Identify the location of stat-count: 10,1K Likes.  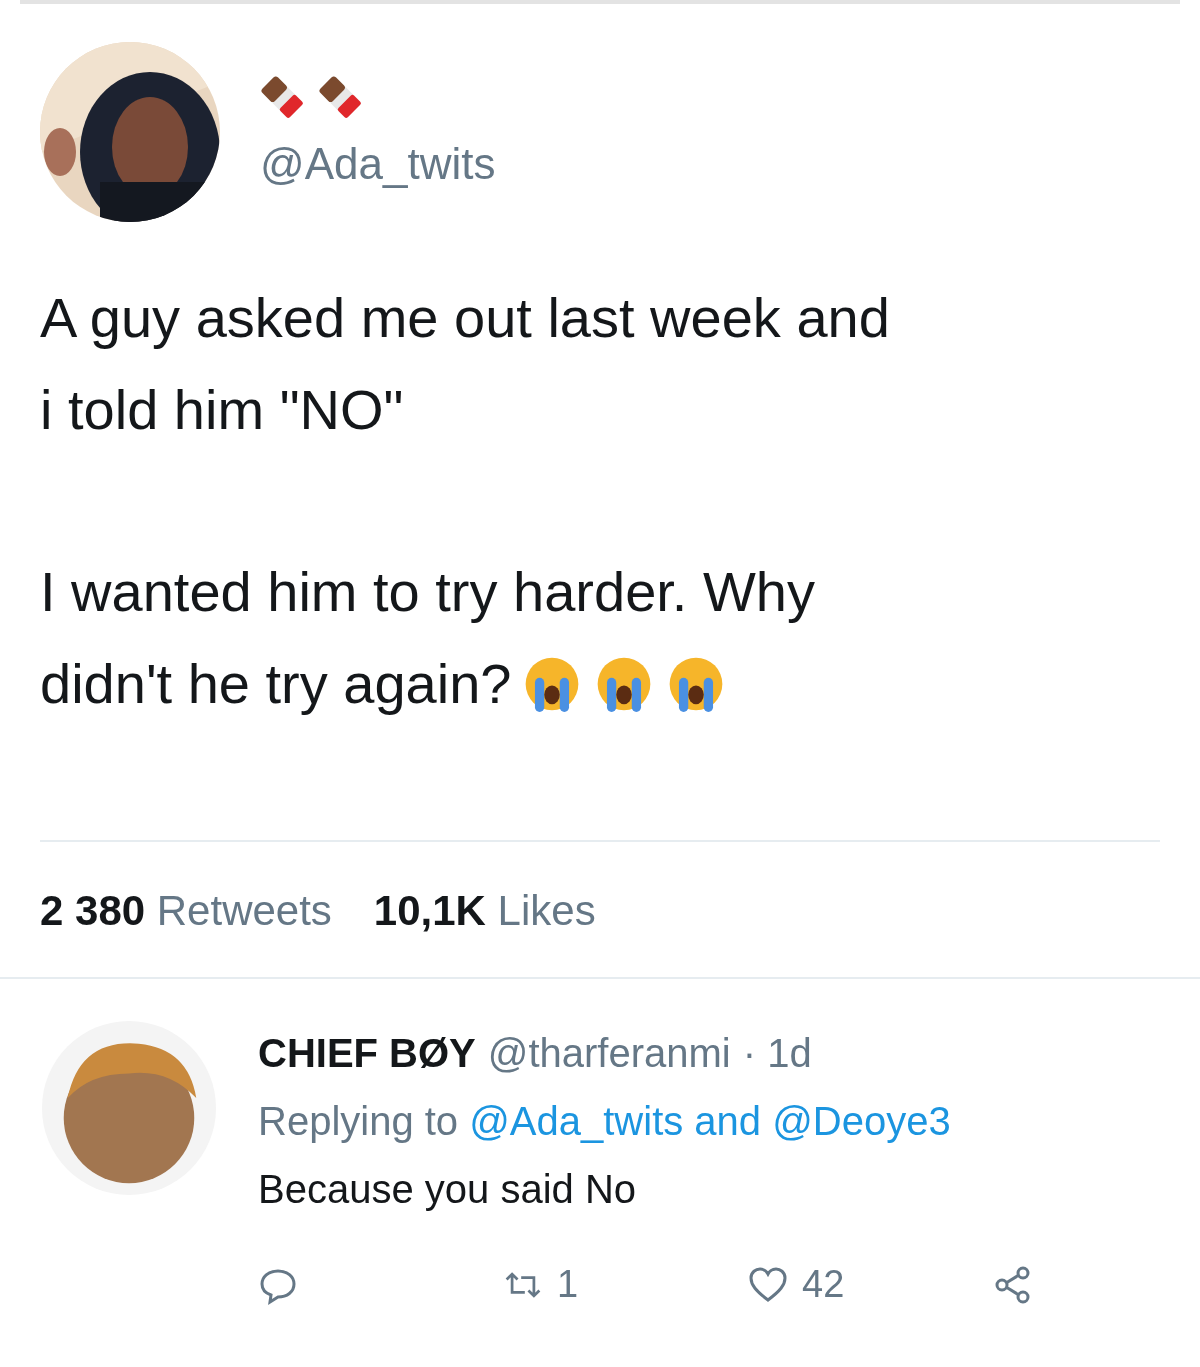
(484, 911).